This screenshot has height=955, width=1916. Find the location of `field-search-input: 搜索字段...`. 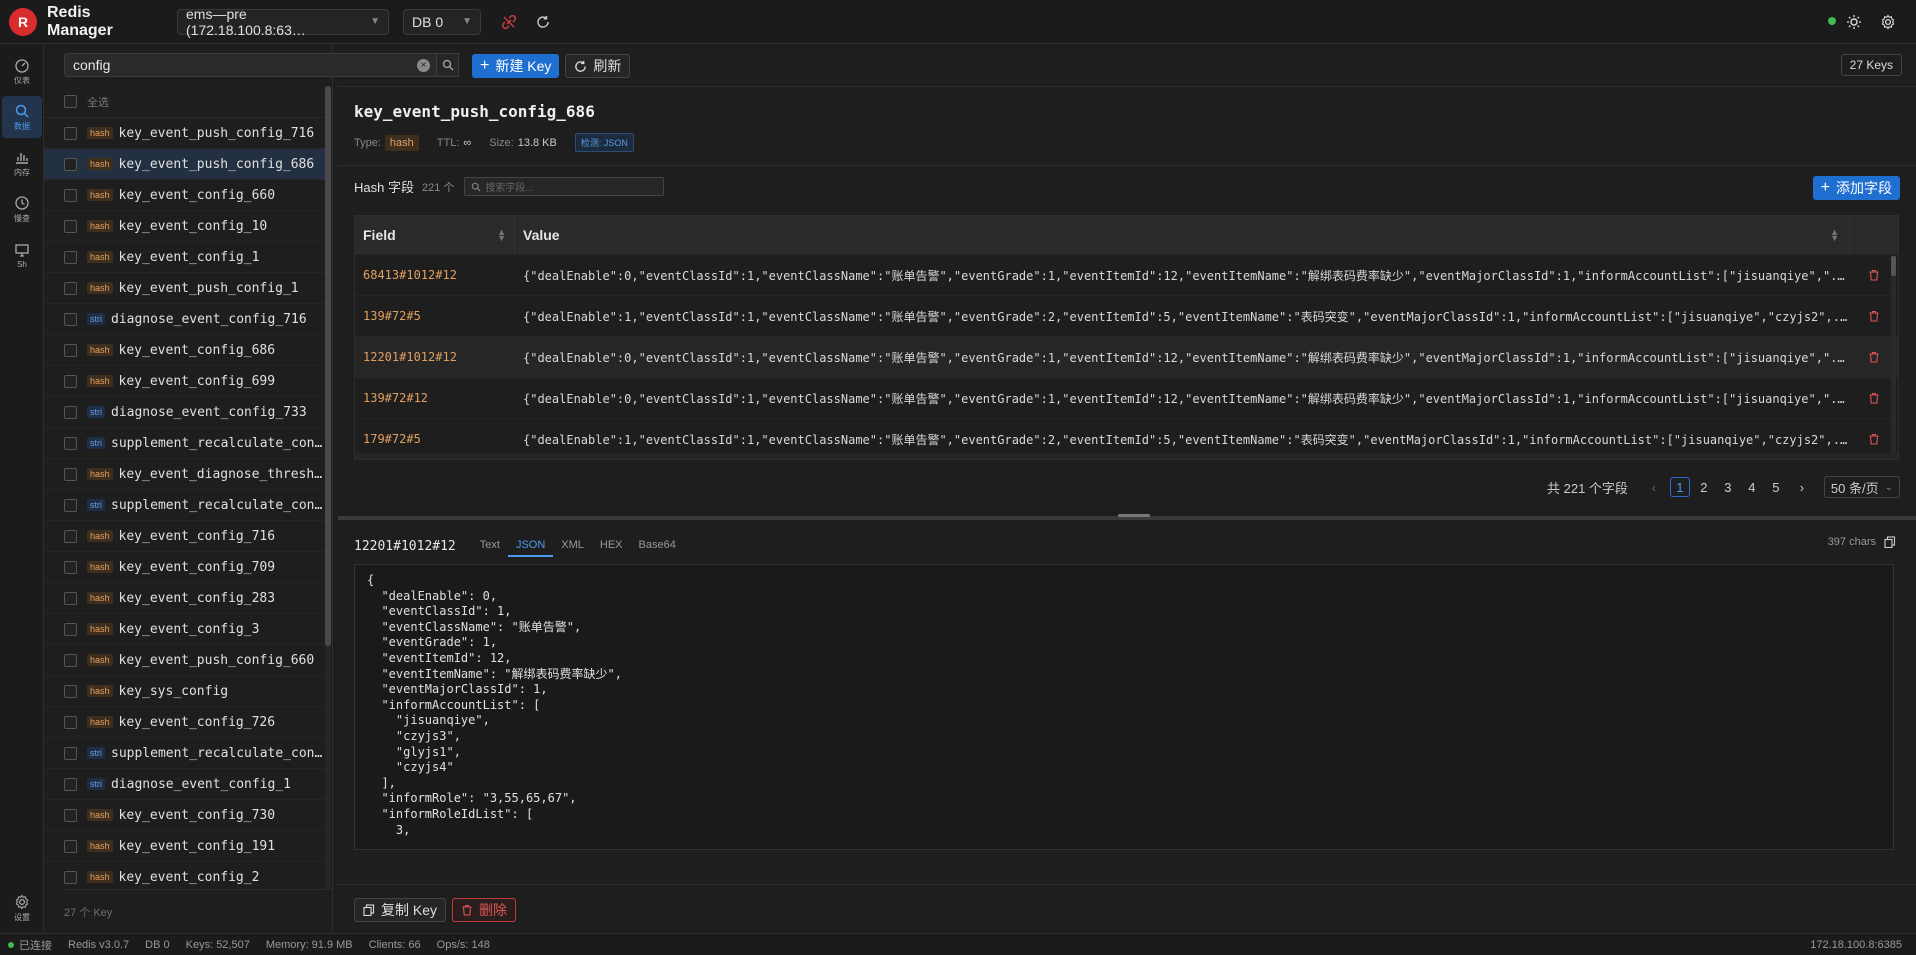

field-search-input: 搜索字段... is located at coordinates (564, 186).